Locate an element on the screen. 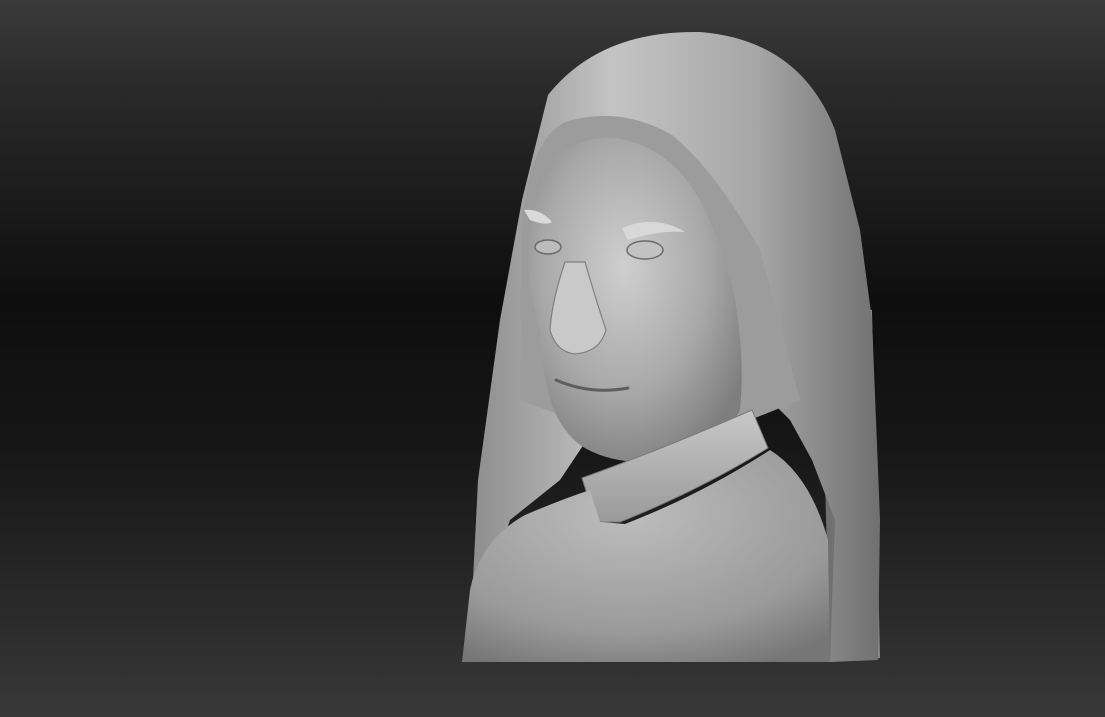  right-eye is located at coordinates (645, 250).